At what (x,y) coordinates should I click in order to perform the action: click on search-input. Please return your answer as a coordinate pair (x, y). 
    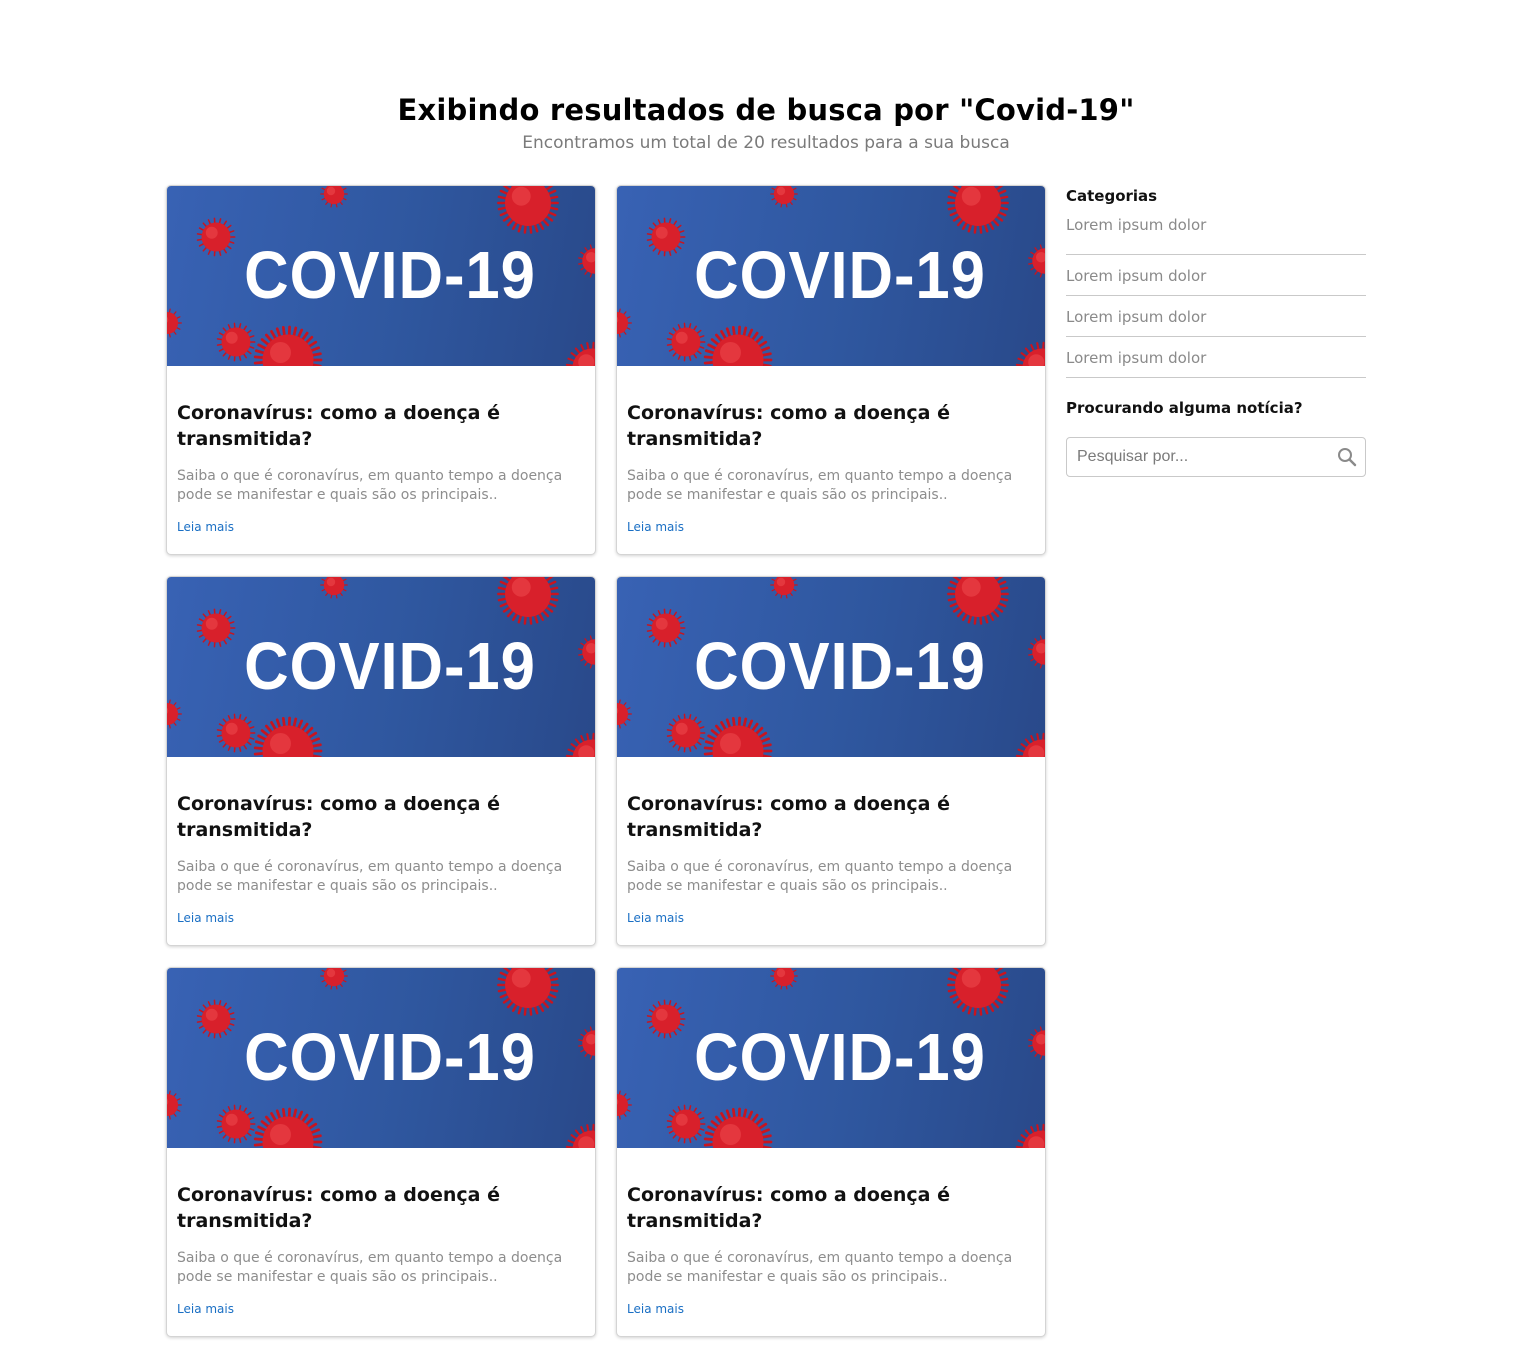
    Looking at the image, I should click on (1202, 457).